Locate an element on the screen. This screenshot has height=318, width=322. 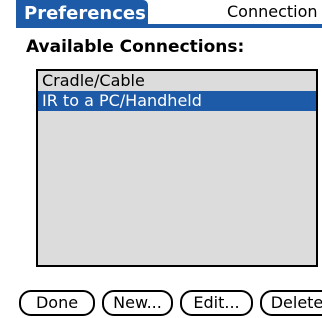
button-row: Done New... Edit... Delete is located at coordinates (169, 303).